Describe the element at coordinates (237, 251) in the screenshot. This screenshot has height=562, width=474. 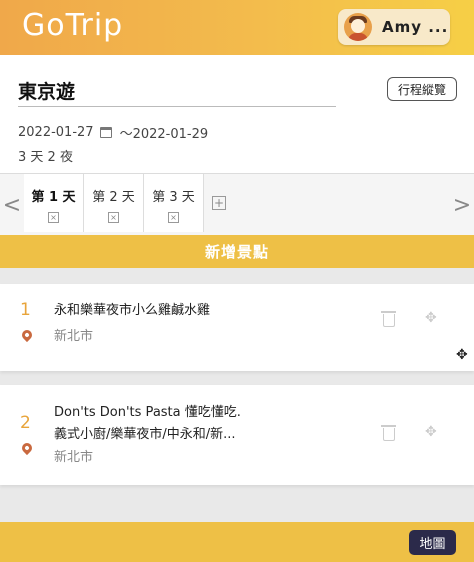
I see `add-spot-button: 新增景點` at that location.